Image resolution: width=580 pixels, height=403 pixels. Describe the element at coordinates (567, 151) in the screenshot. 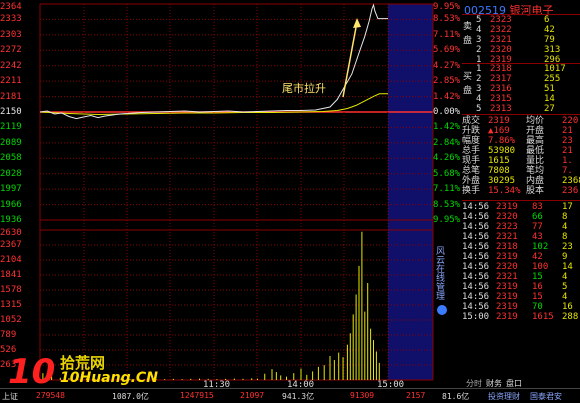

I see `value2: 21` at that location.